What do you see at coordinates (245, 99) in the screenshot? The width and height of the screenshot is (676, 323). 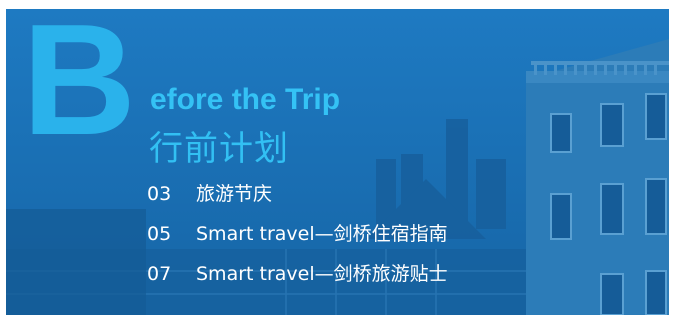 I see `section-title-english: efore the Trip` at bounding box center [245, 99].